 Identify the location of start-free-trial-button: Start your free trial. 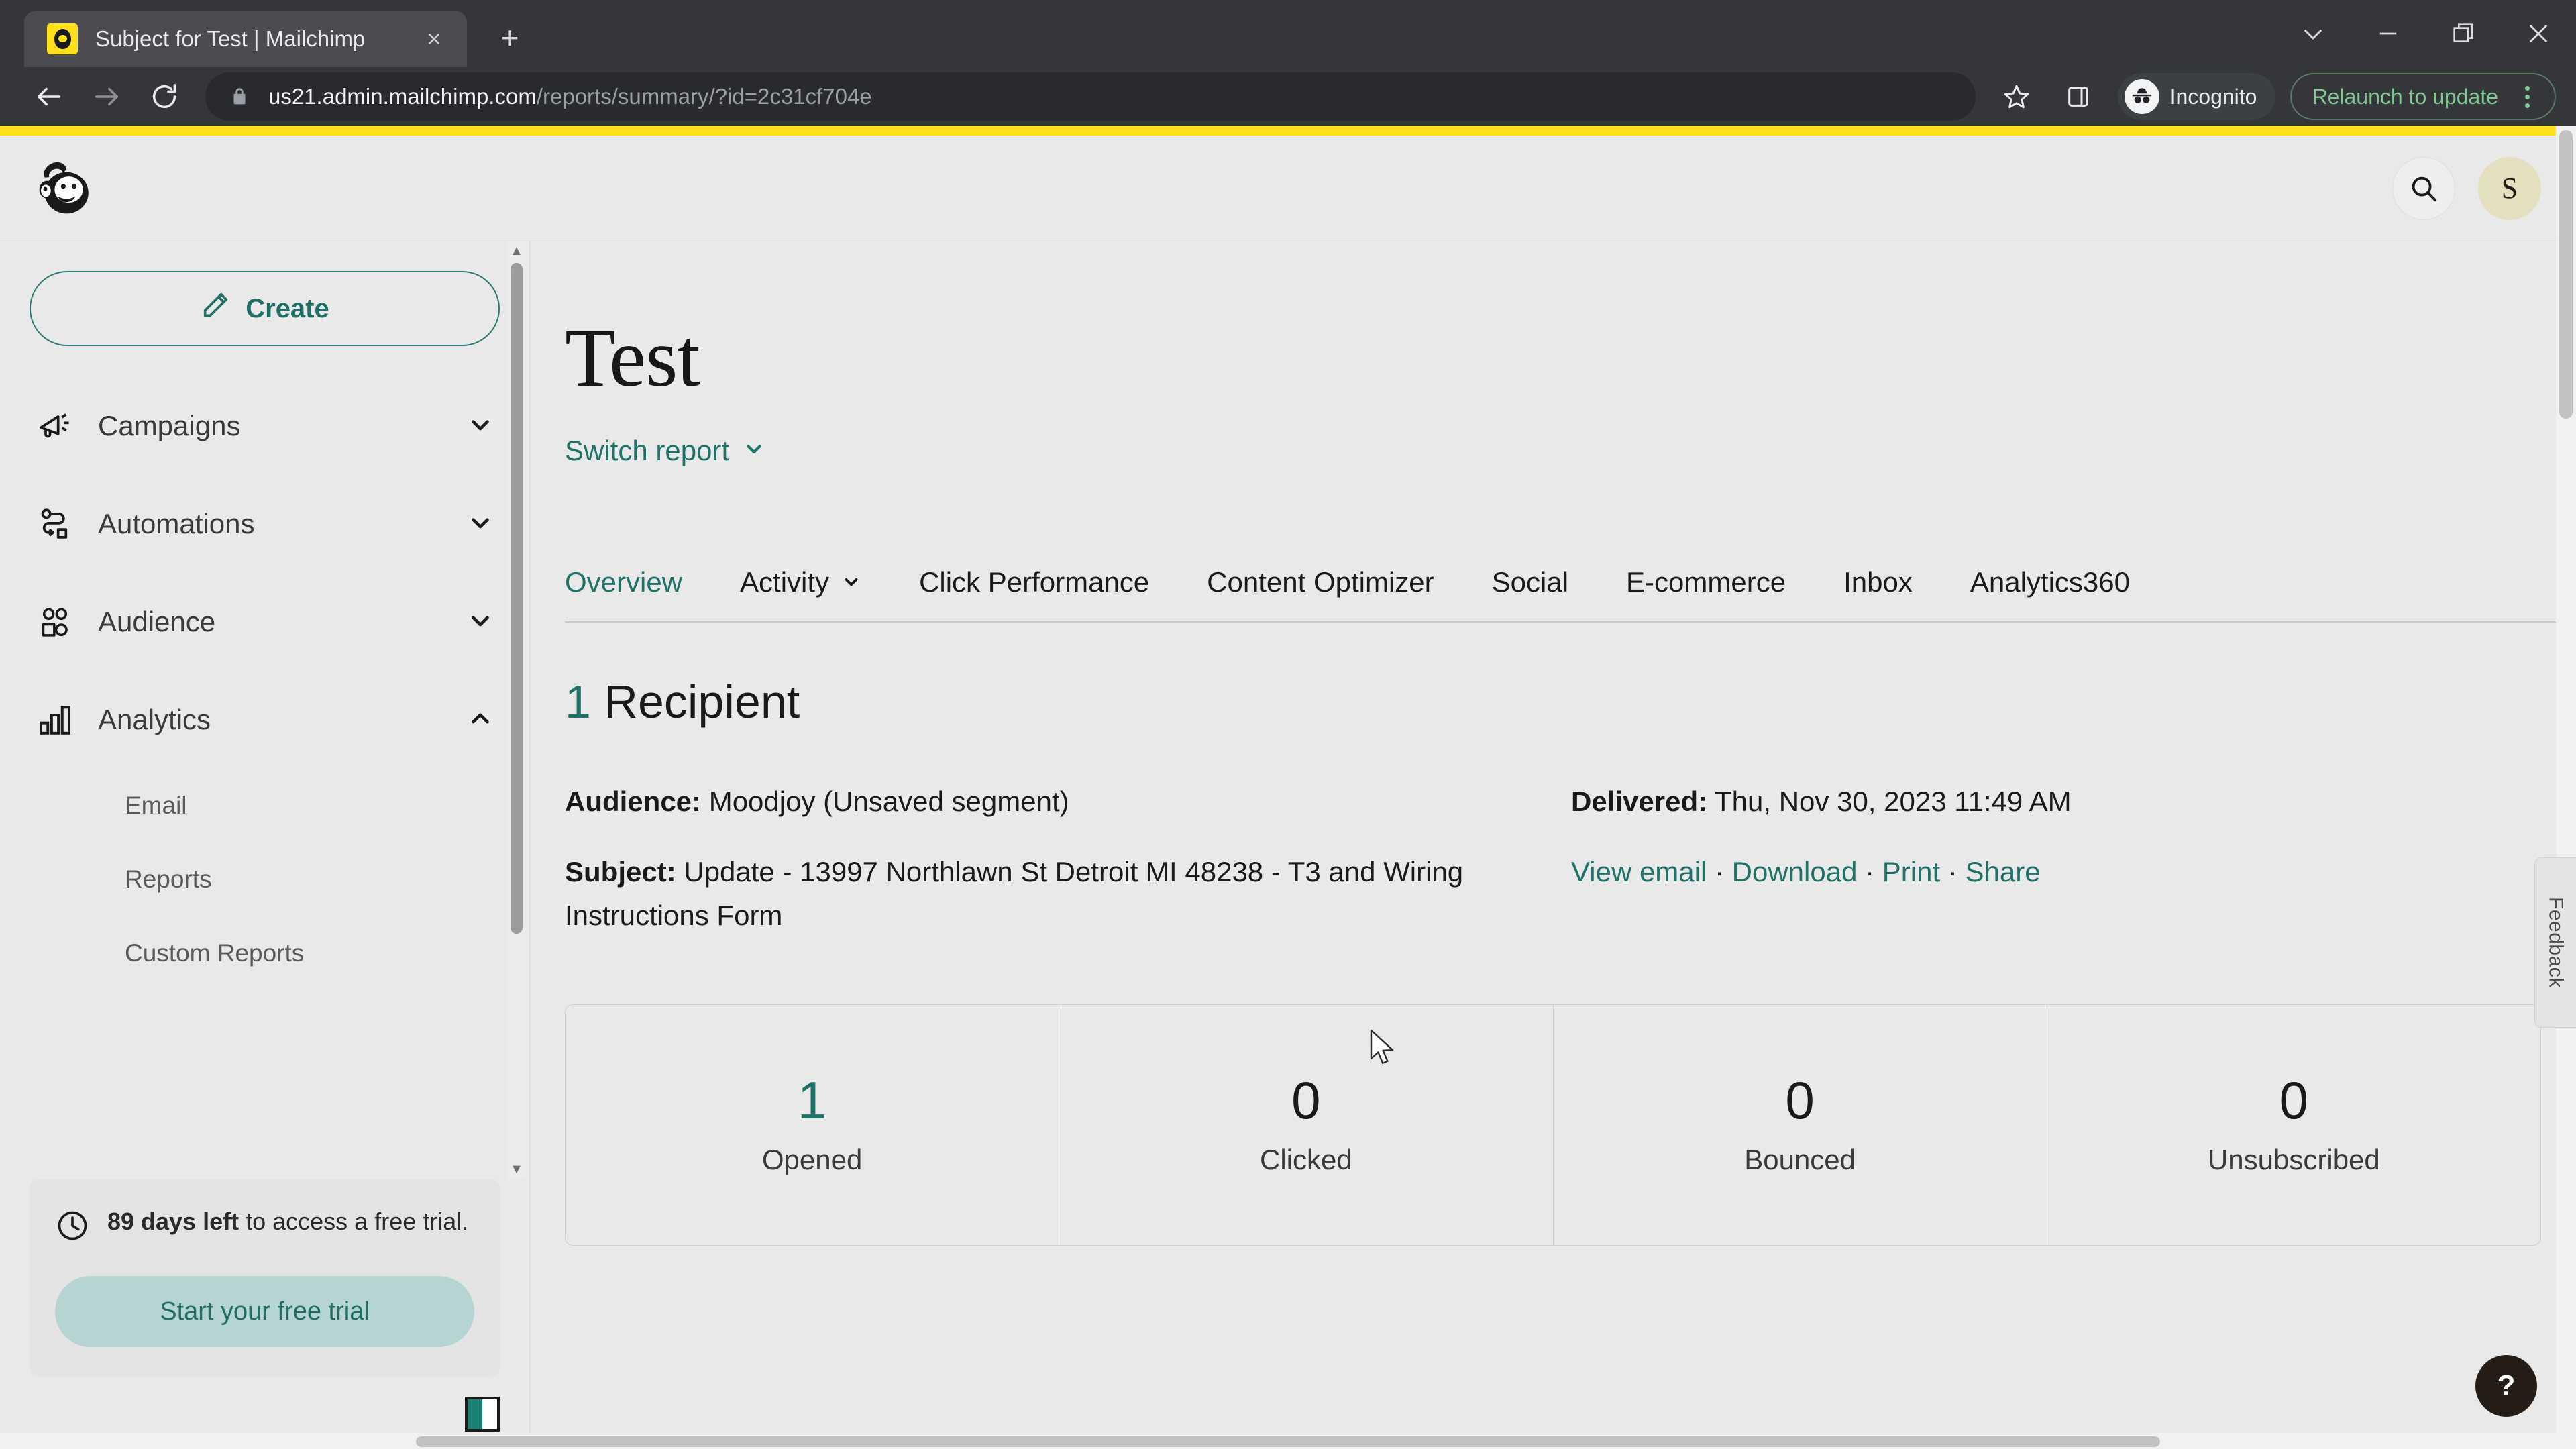
(264, 1311).